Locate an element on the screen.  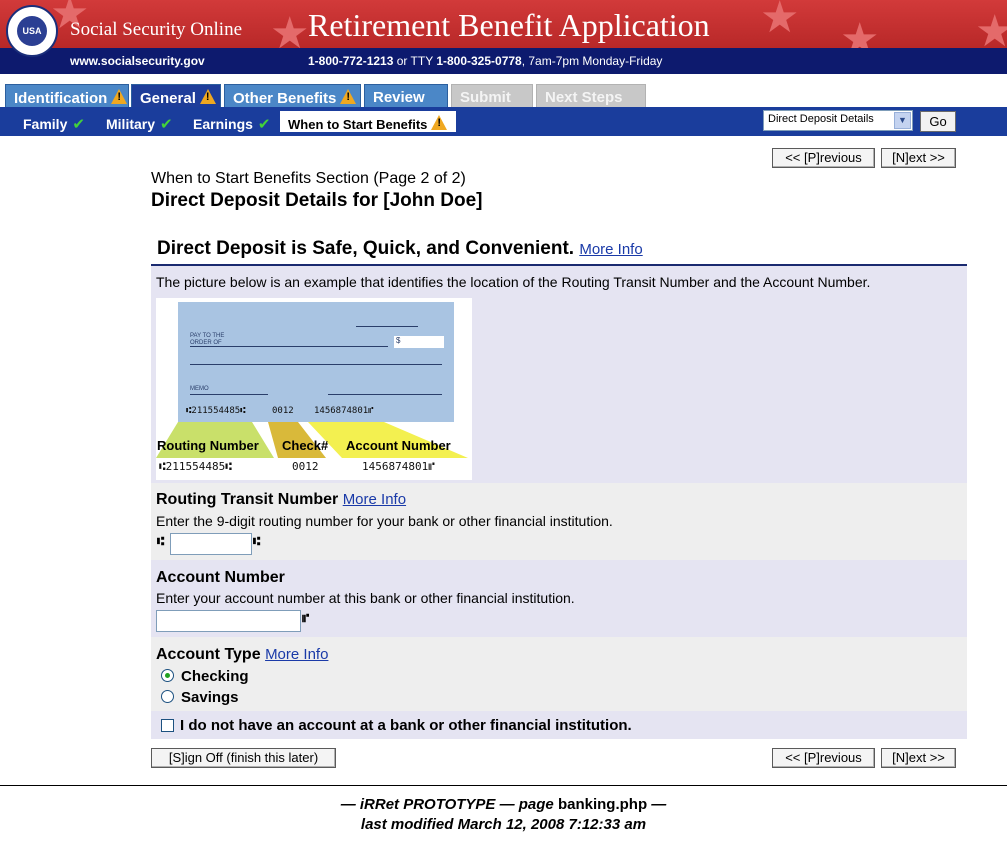
date-line is located at coordinates (387, 326).